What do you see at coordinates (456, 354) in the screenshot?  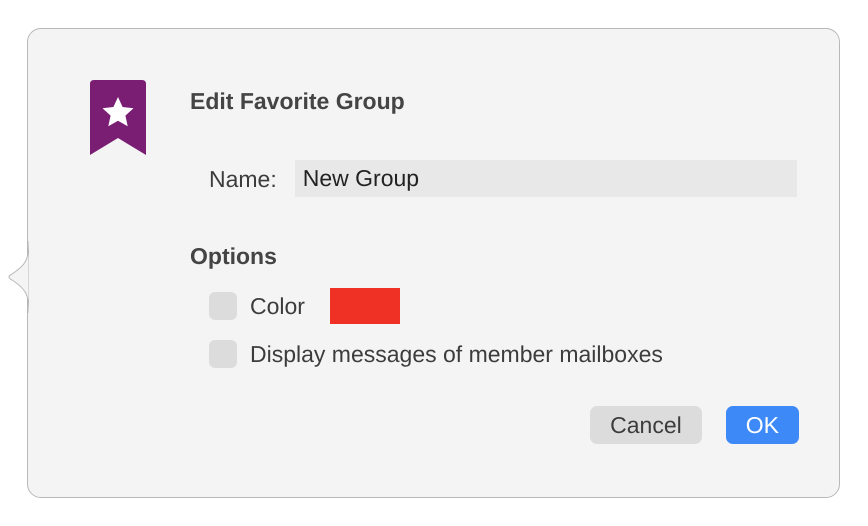 I see `checkbox-label: Display messages of member mailboxes` at bounding box center [456, 354].